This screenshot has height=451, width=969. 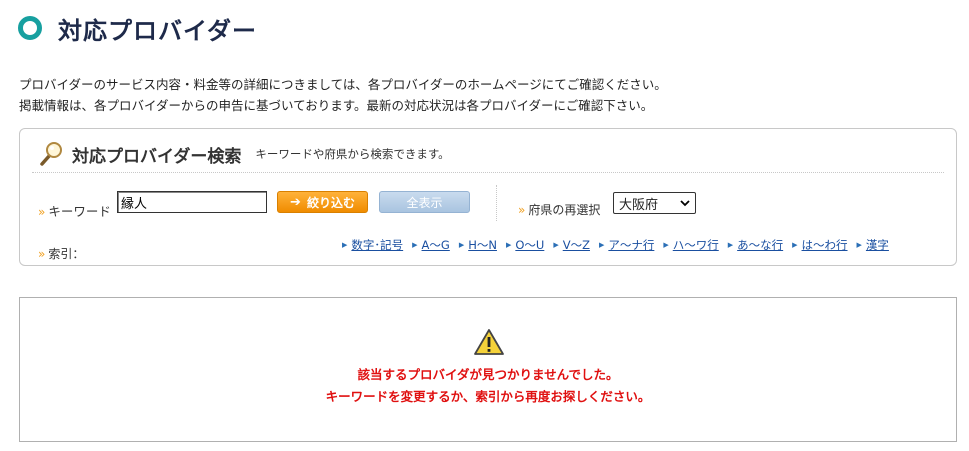 What do you see at coordinates (488, 396) in the screenshot?
I see `no-results-hint: キーワードを変更するか、索引から再度お探しください。` at bounding box center [488, 396].